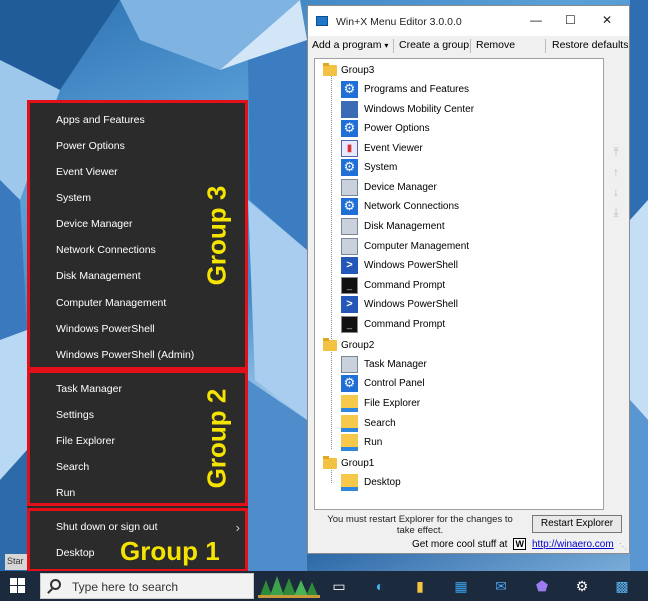 Image resolution: width=648 pixels, height=601 pixels. What do you see at coordinates (216, 438) in the screenshot?
I see `group-2-label: Group 2` at bounding box center [216, 438].